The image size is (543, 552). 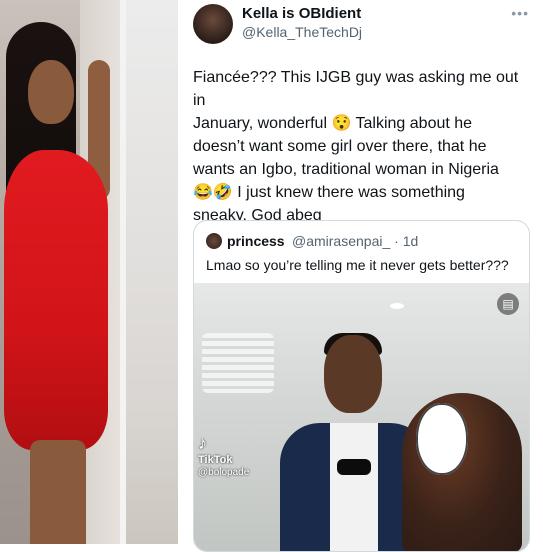 What do you see at coordinates (58, 492) in the screenshot?
I see `woman-legs` at bounding box center [58, 492].